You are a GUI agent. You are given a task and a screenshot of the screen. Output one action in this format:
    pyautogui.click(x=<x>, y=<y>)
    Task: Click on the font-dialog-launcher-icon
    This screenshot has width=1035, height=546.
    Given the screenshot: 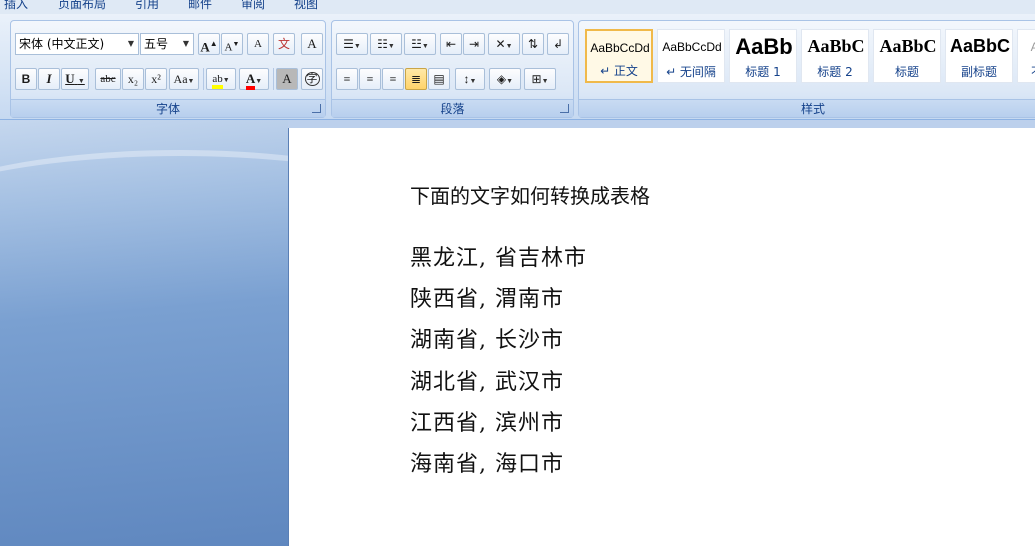 What is the action you would take?
    pyautogui.click(x=316, y=108)
    